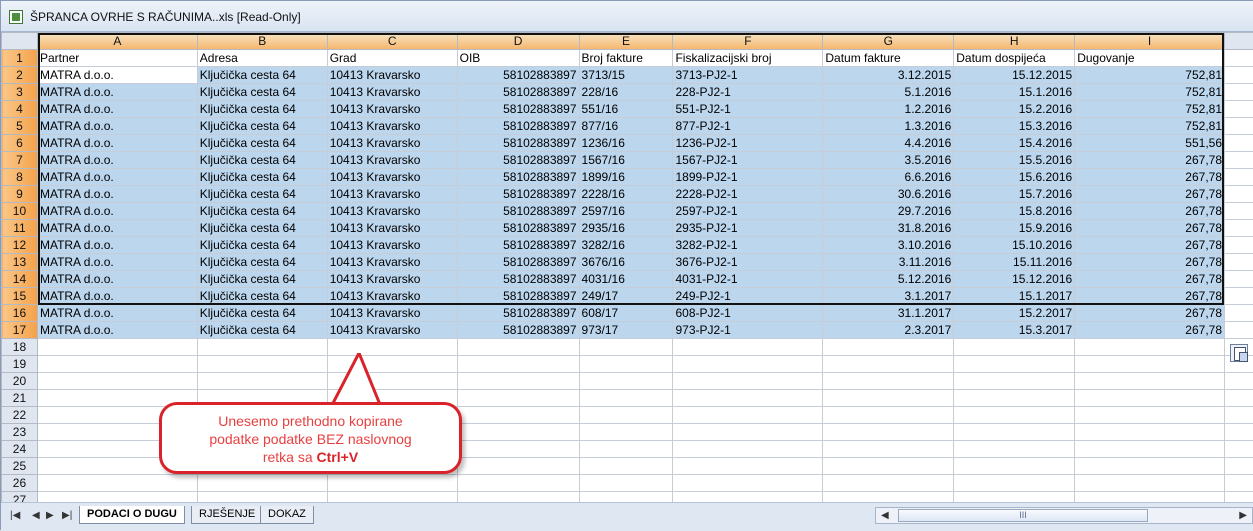  I want to click on table-cell: 31.8.2016, so click(888, 228).